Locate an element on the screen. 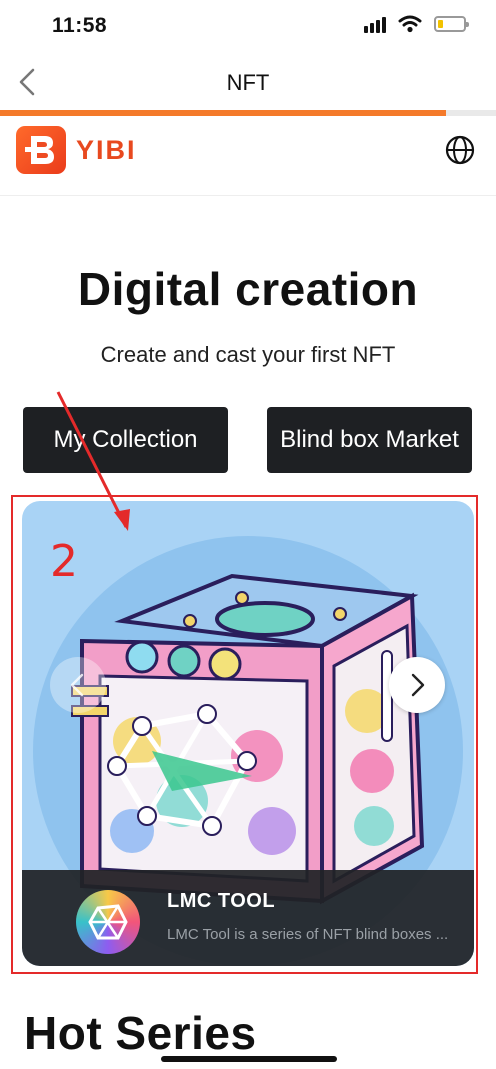 The height and width of the screenshot is (1069, 496). annotation-number: 2 is located at coordinates (64, 559).